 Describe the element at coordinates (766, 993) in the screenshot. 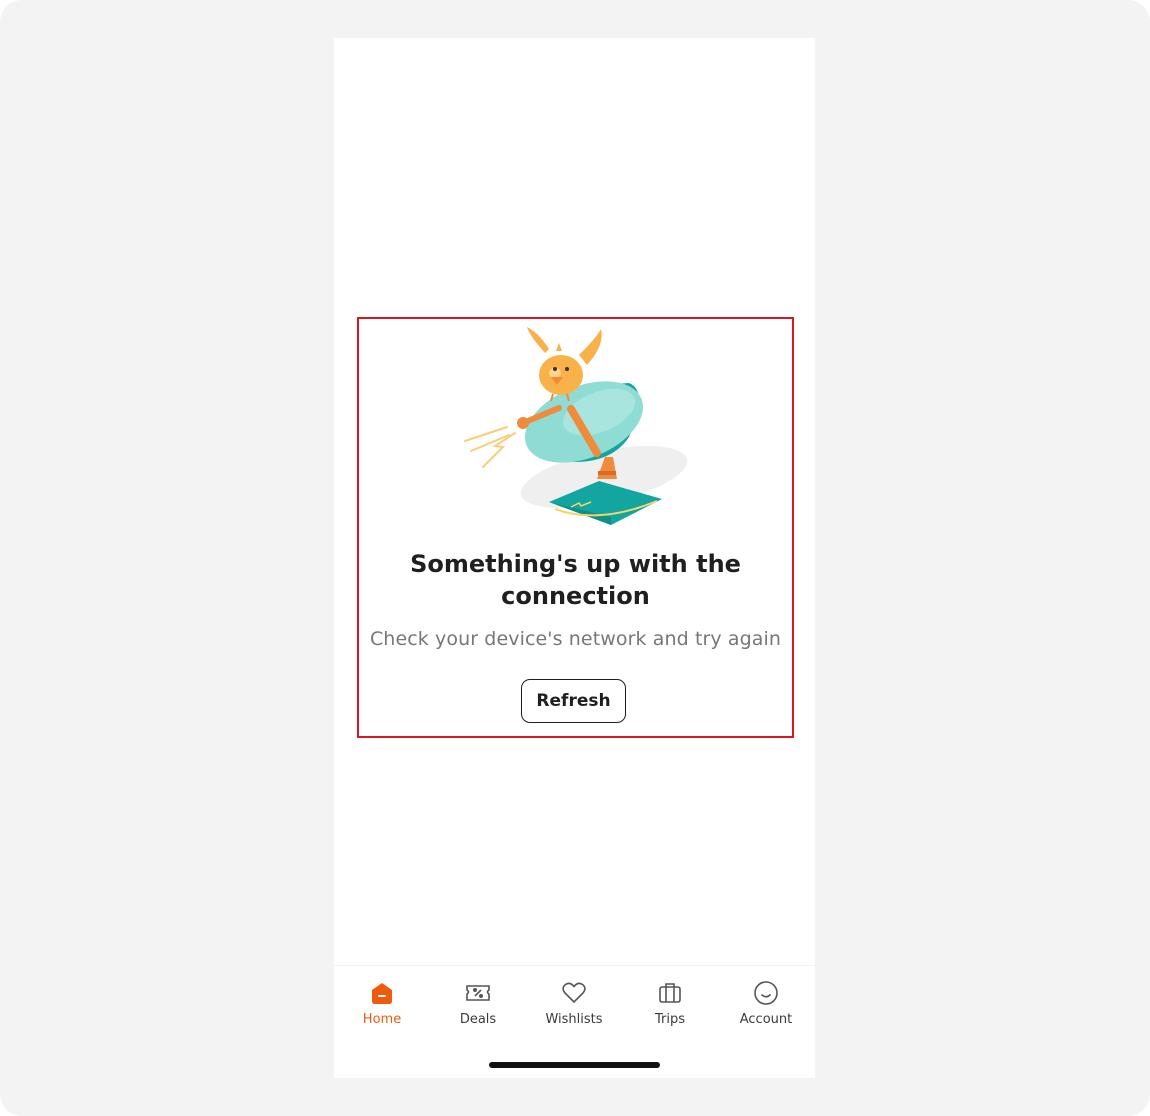

I see `account-icon` at that location.